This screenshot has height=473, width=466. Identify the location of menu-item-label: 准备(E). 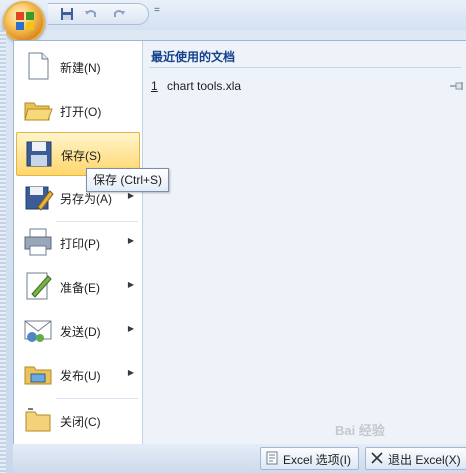
(80, 288).